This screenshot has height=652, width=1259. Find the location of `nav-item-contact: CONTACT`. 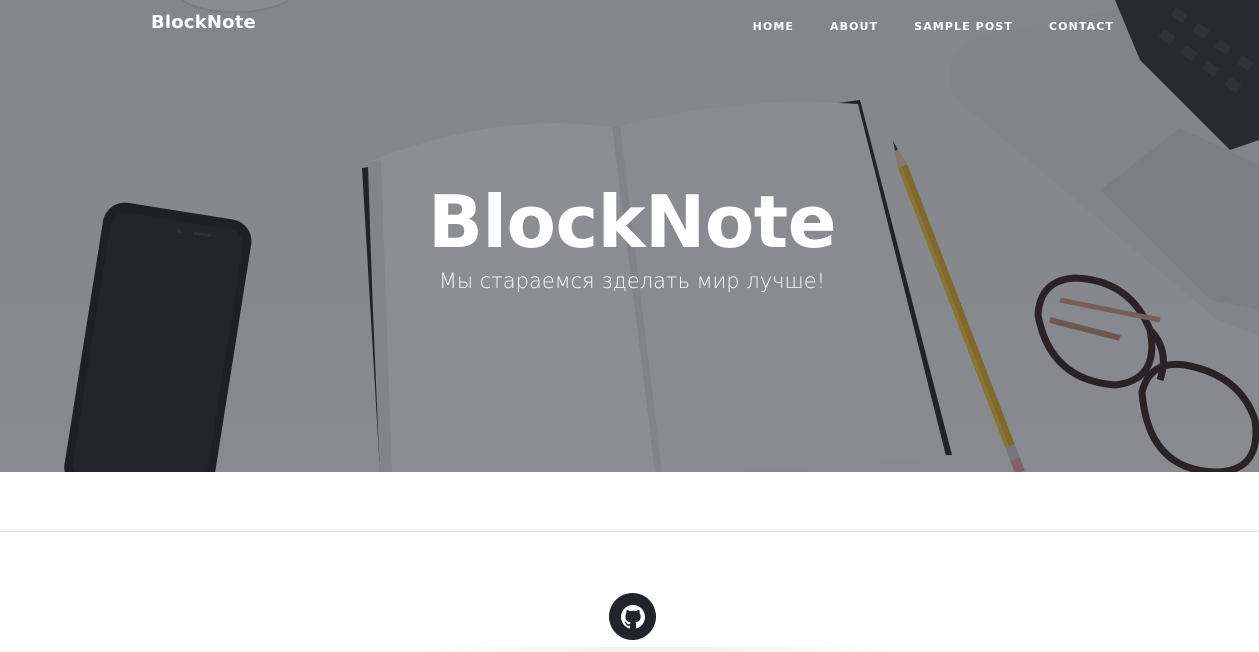

nav-item-contact: CONTACT is located at coordinates (1081, 26).